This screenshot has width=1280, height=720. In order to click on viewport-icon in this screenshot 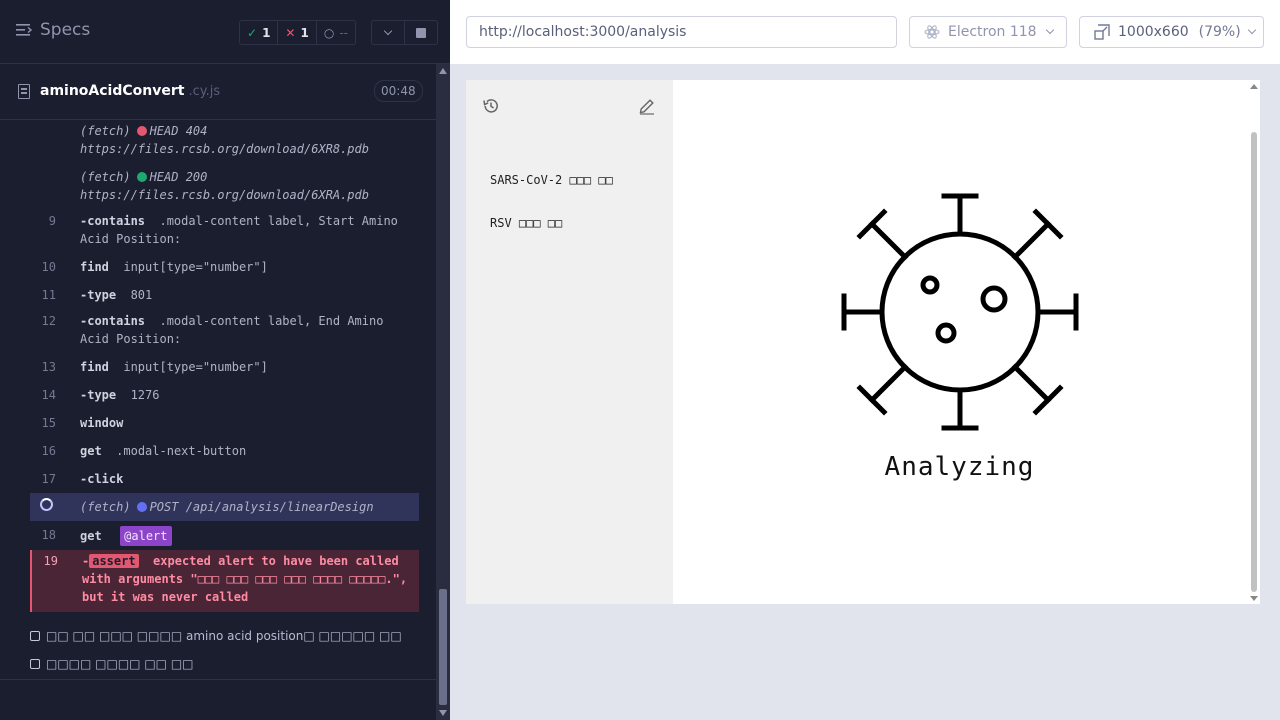, I will do `click(1102, 32)`.